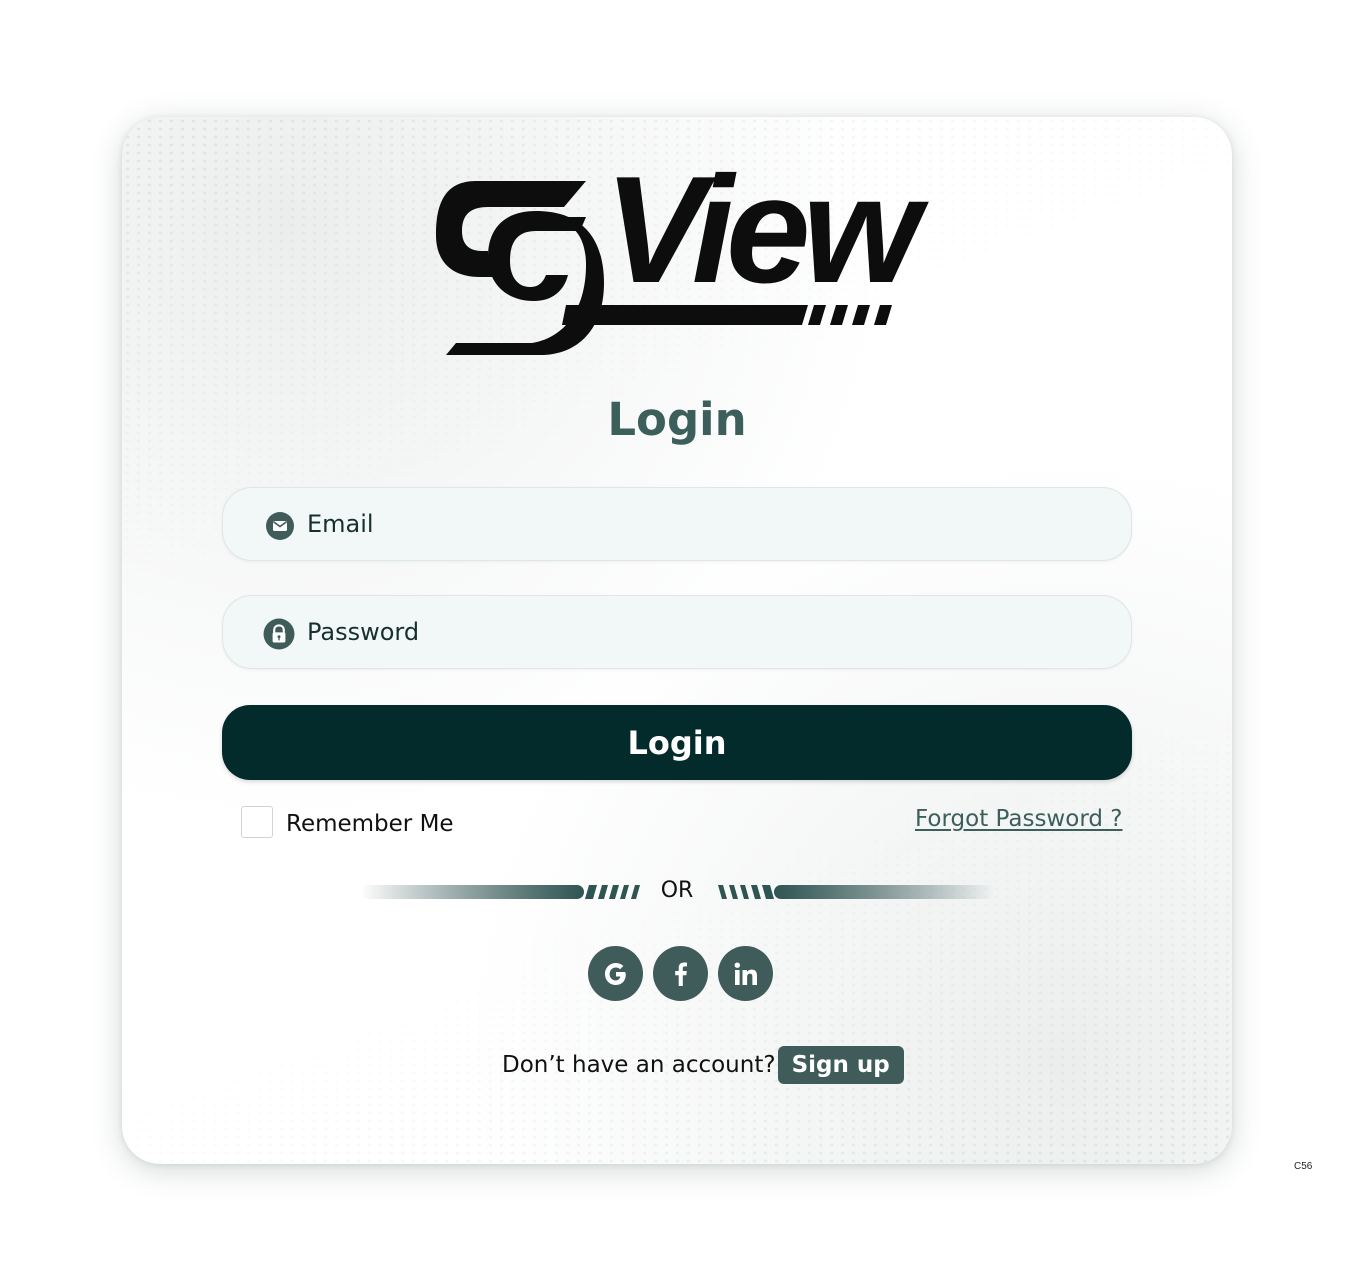  What do you see at coordinates (840, 1065) in the screenshot?
I see `signup-button: Sign up` at bounding box center [840, 1065].